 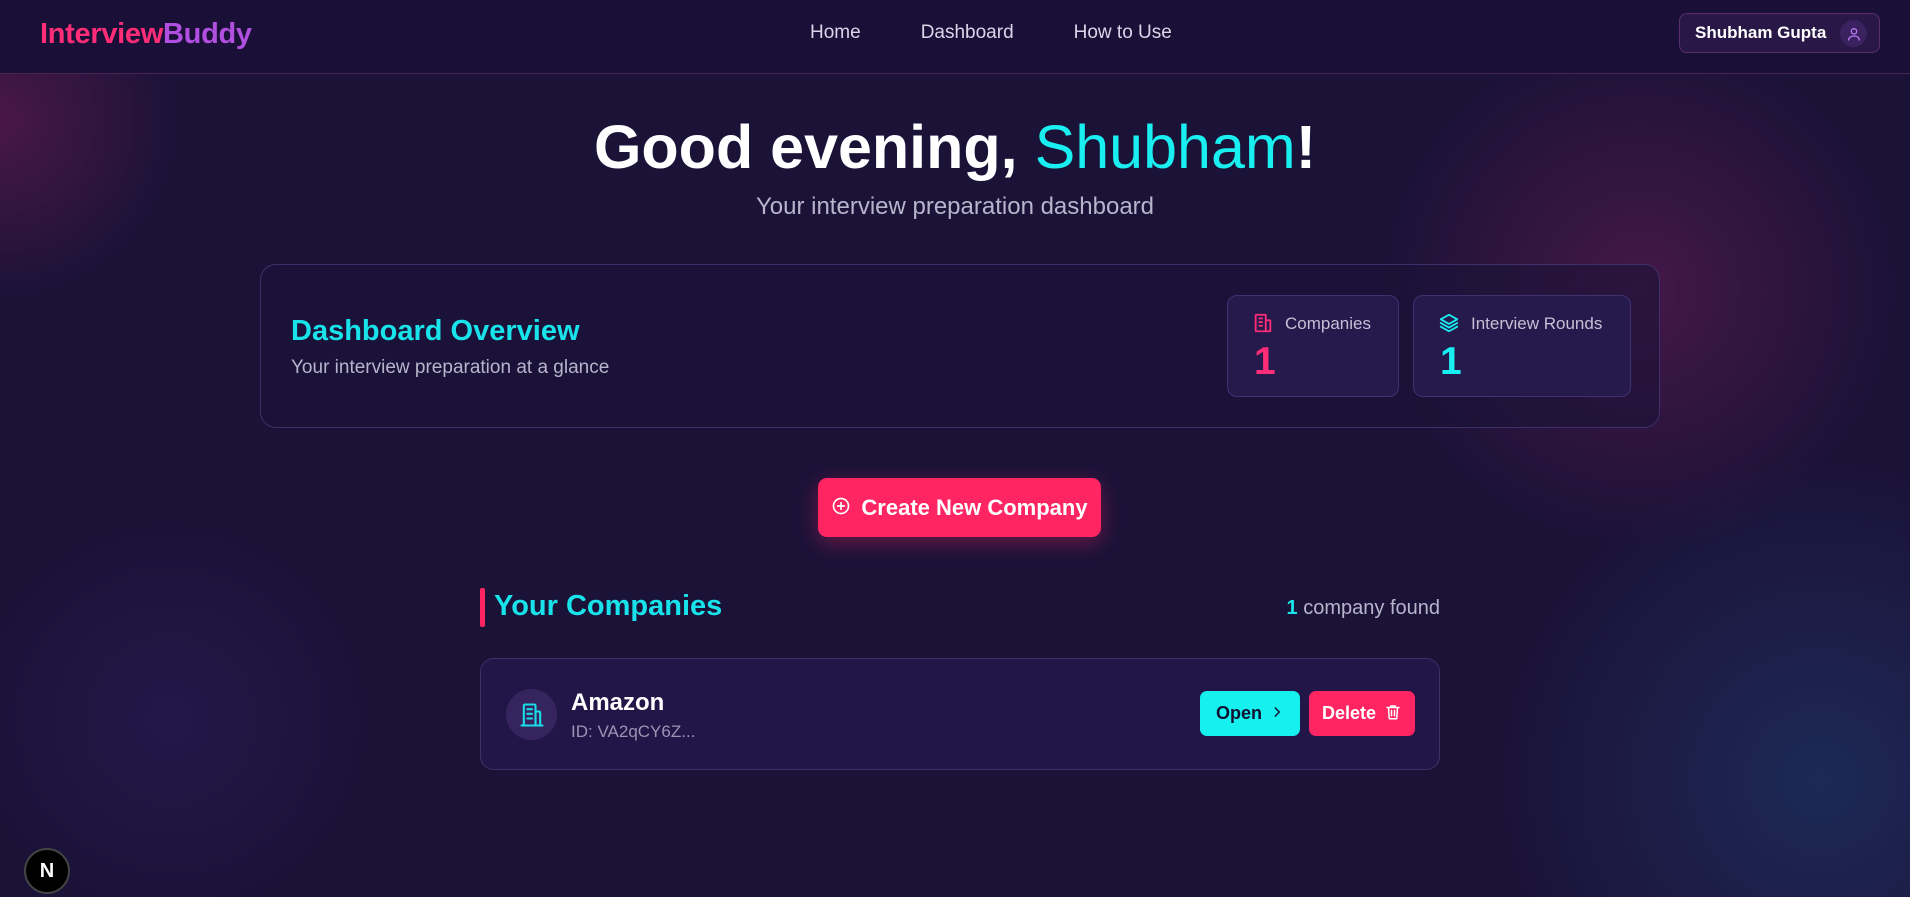 What do you see at coordinates (1265, 361) in the screenshot?
I see `stat-value-companies: 1` at bounding box center [1265, 361].